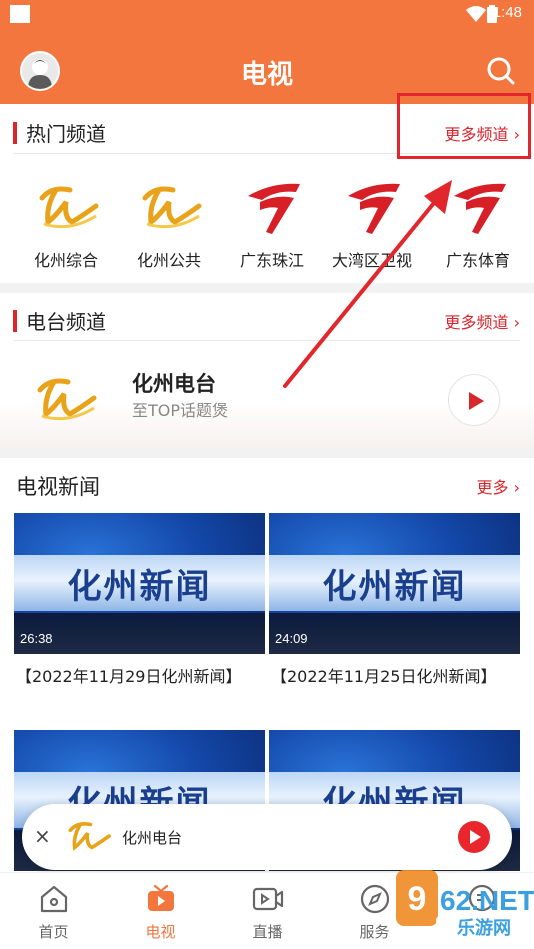 This screenshot has height=949, width=534. What do you see at coordinates (291, 638) in the screenshot?
I see `video-duration: 24:09` at bounding box center [291, 638].